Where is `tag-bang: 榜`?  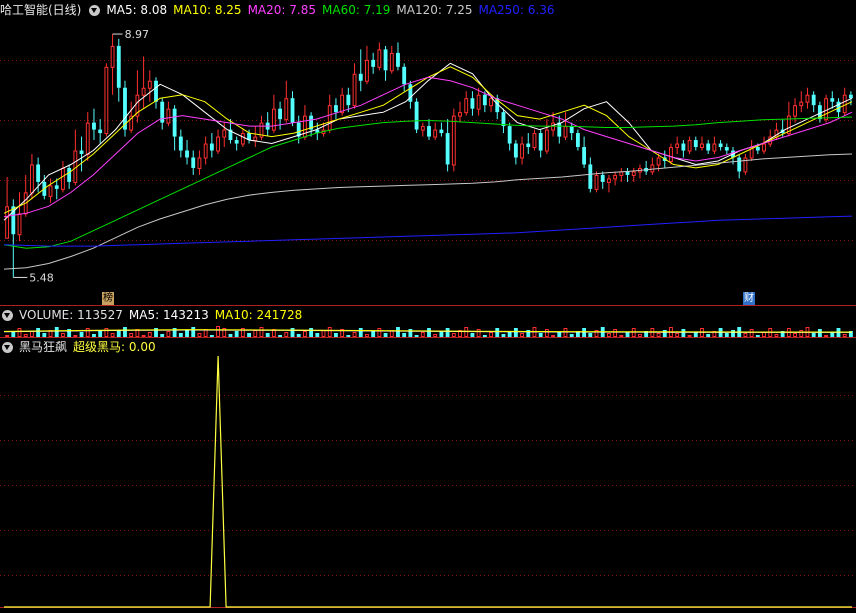 tag-bang: 榜 is located at coordinates (108, 298).